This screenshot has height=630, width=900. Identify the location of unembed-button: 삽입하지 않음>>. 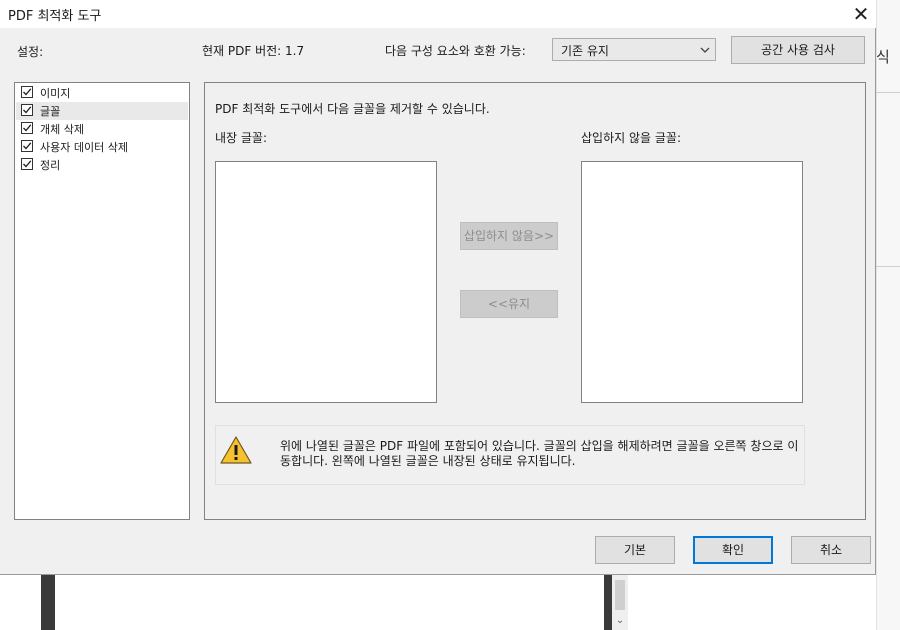
(509, 236).